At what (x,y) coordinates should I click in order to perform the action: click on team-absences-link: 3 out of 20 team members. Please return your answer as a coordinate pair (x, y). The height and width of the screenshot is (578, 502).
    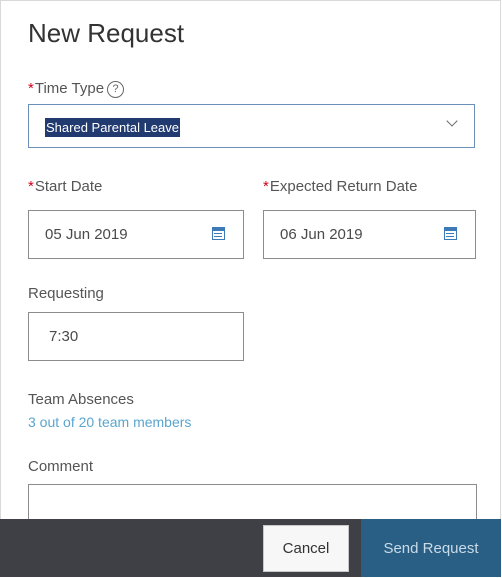
    Looking at the image, I should click on (109, 422).